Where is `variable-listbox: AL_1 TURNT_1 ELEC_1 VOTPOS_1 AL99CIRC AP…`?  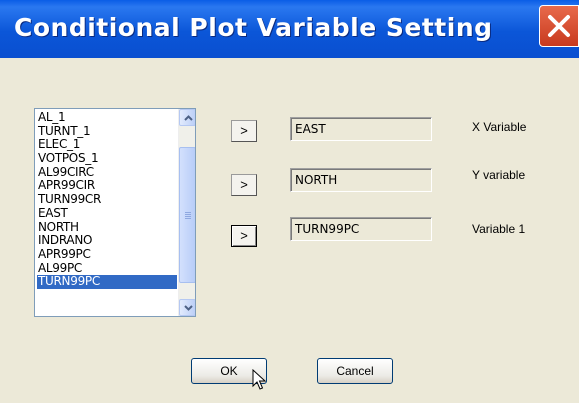 variable-listbox: AL_1 TURNT_1 ELEC_1 VOTPOS_1 AL99CIRC AP… is located at coordinates (115, 212).